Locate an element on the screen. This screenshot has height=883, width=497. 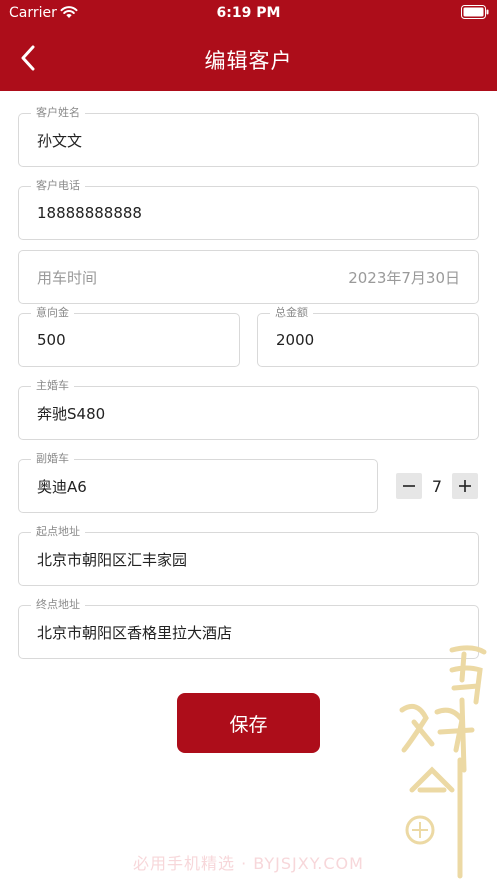
use-time-value: 2023年7月30日 is located at coordinates (404, 277).